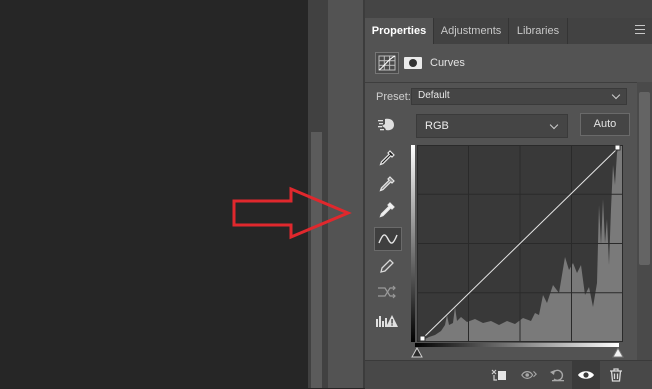 The width and height of the screenshot is (652, 389). I want to click on preset-label: Preset:, so click(393, 97).